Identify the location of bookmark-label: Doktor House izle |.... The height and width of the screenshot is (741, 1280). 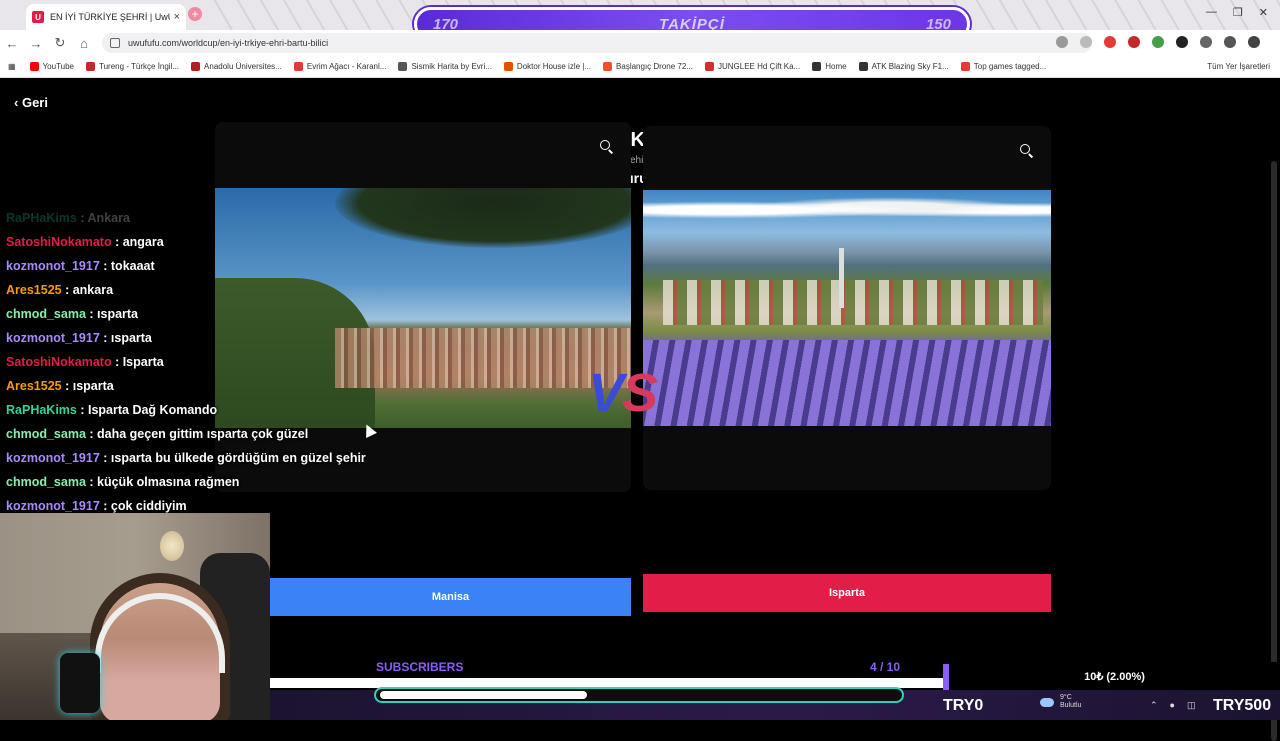
(554, 66).